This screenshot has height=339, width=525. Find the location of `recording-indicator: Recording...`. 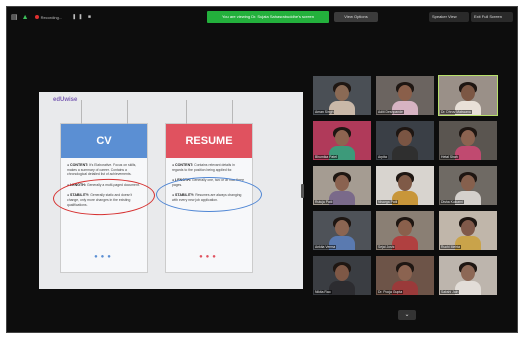

recording-indicator: Recording... is located at coordinates (48, 17).